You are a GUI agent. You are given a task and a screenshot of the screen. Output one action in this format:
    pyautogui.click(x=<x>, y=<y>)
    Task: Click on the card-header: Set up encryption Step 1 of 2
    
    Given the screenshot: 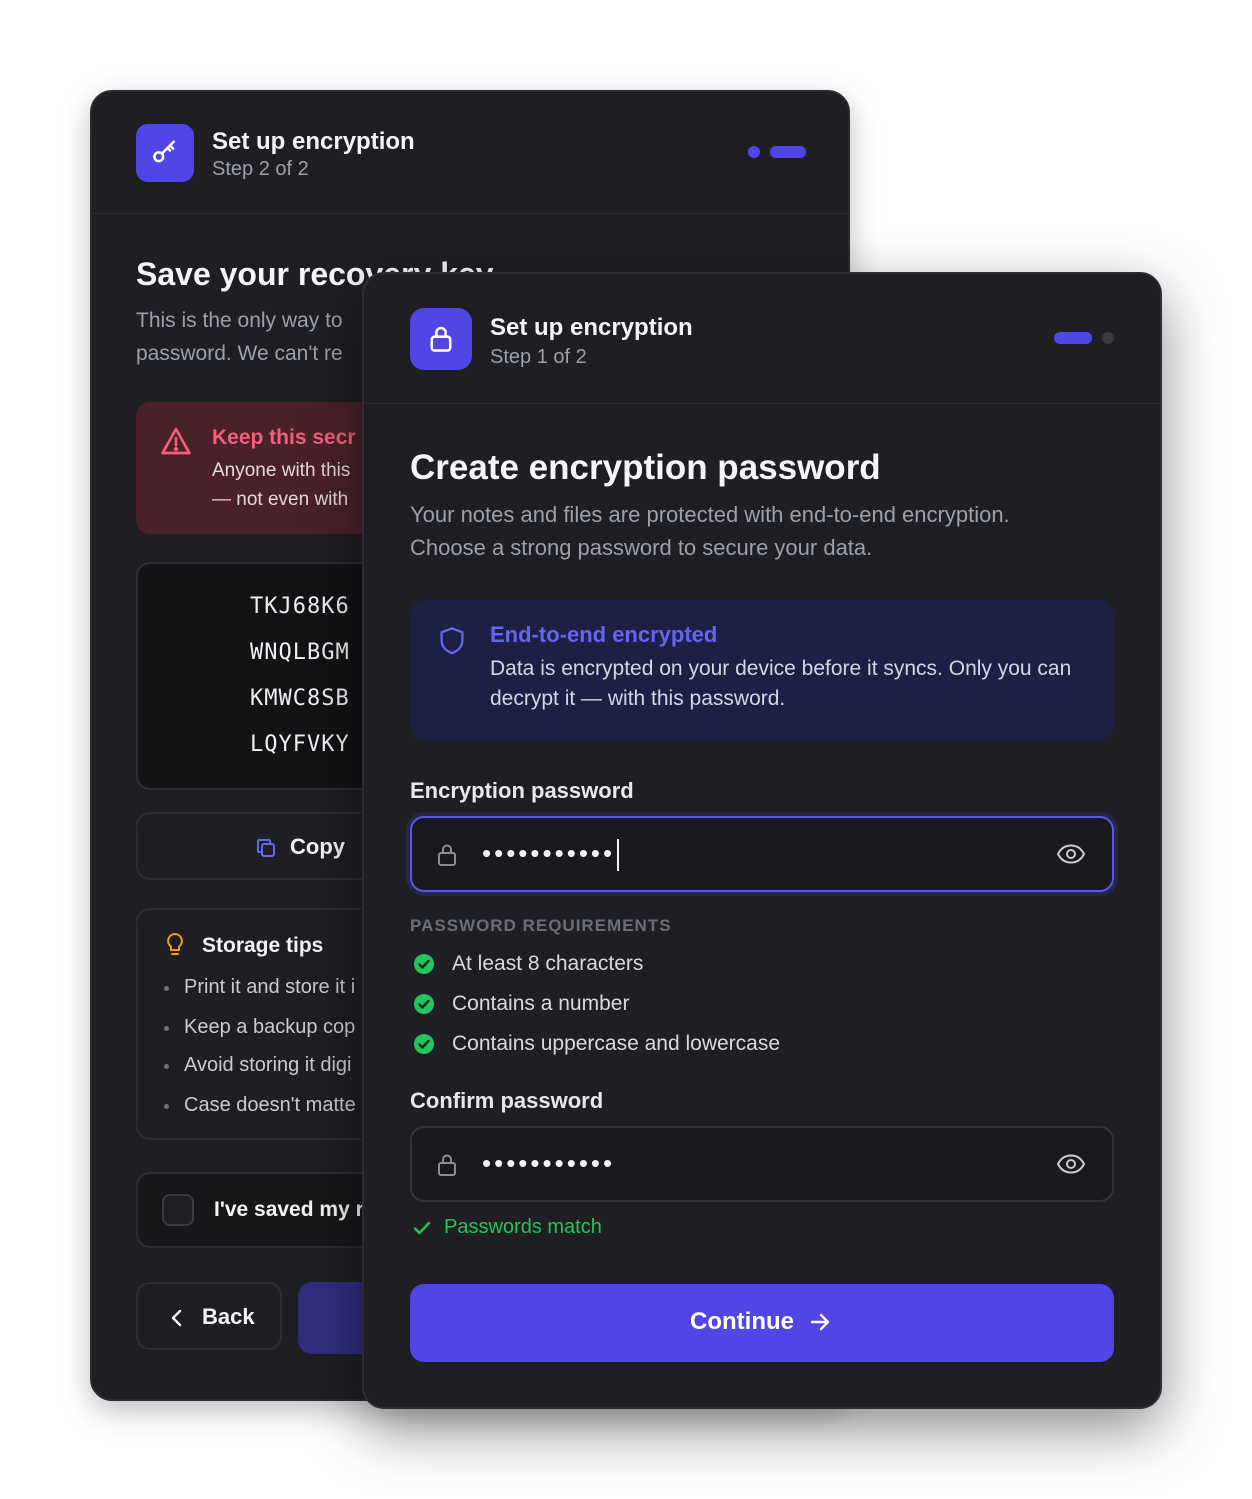 What is the action you would take?
    pyautogui.click(x=762, y=339)
    